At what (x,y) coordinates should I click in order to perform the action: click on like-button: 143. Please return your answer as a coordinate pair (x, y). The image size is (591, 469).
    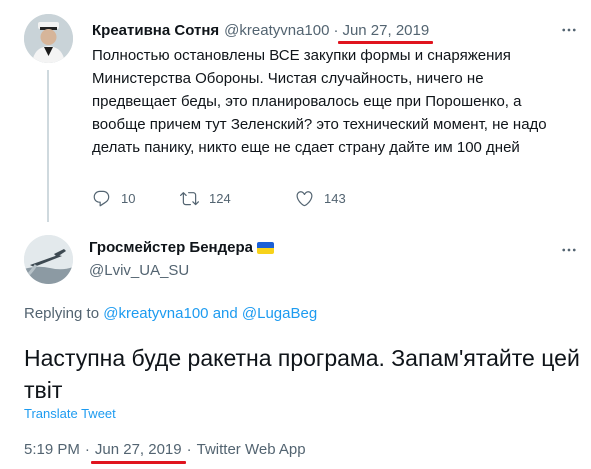
    Looking at the image, I should click on (345, 198).